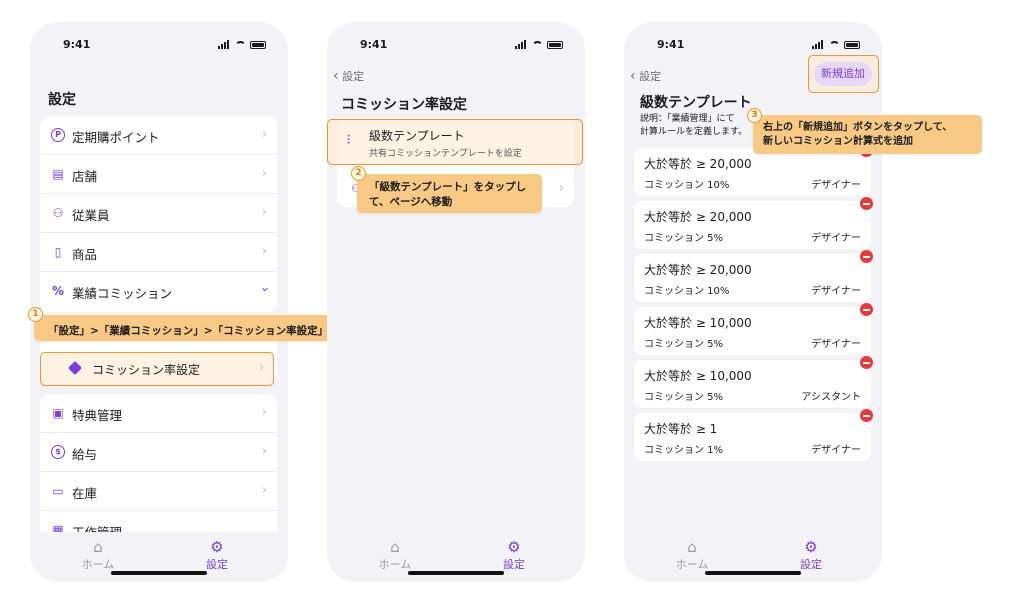 Image resolution: width=1024 pixels, height=615 pixels. Describe the element at coordinates (204, 328) in the screenshot. I see `callout-step-1: 「設定」>「業績コミッション」>「コミッション率設定」へ移動` at that location.